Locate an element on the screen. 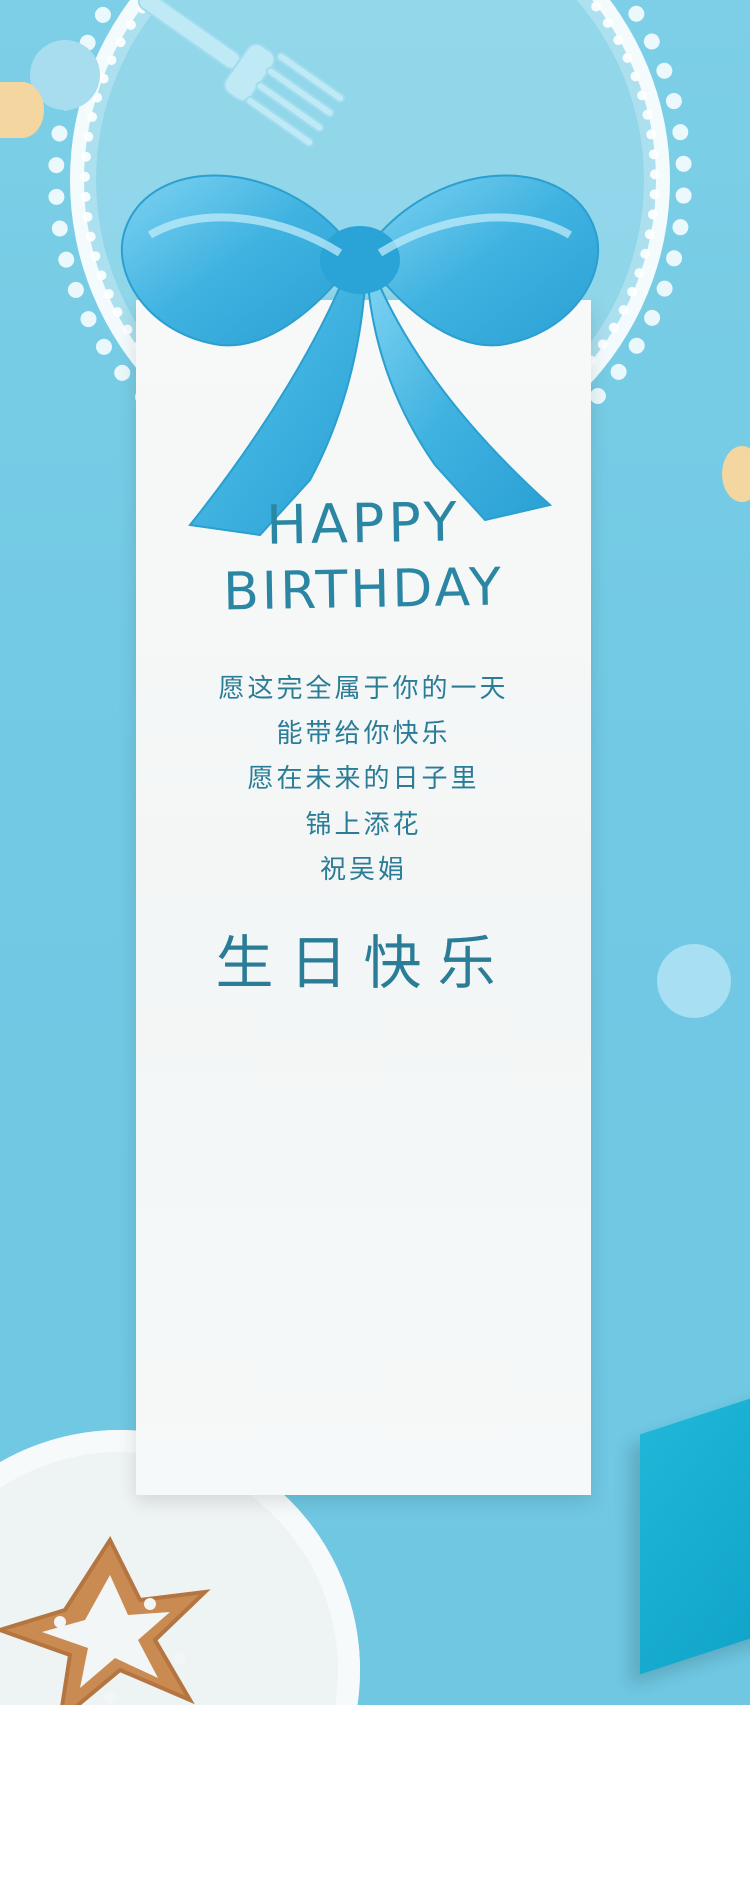 The width and height of the screenshot is (750, 1897). blank-bottom-area is located at coordinates (375, 1801).